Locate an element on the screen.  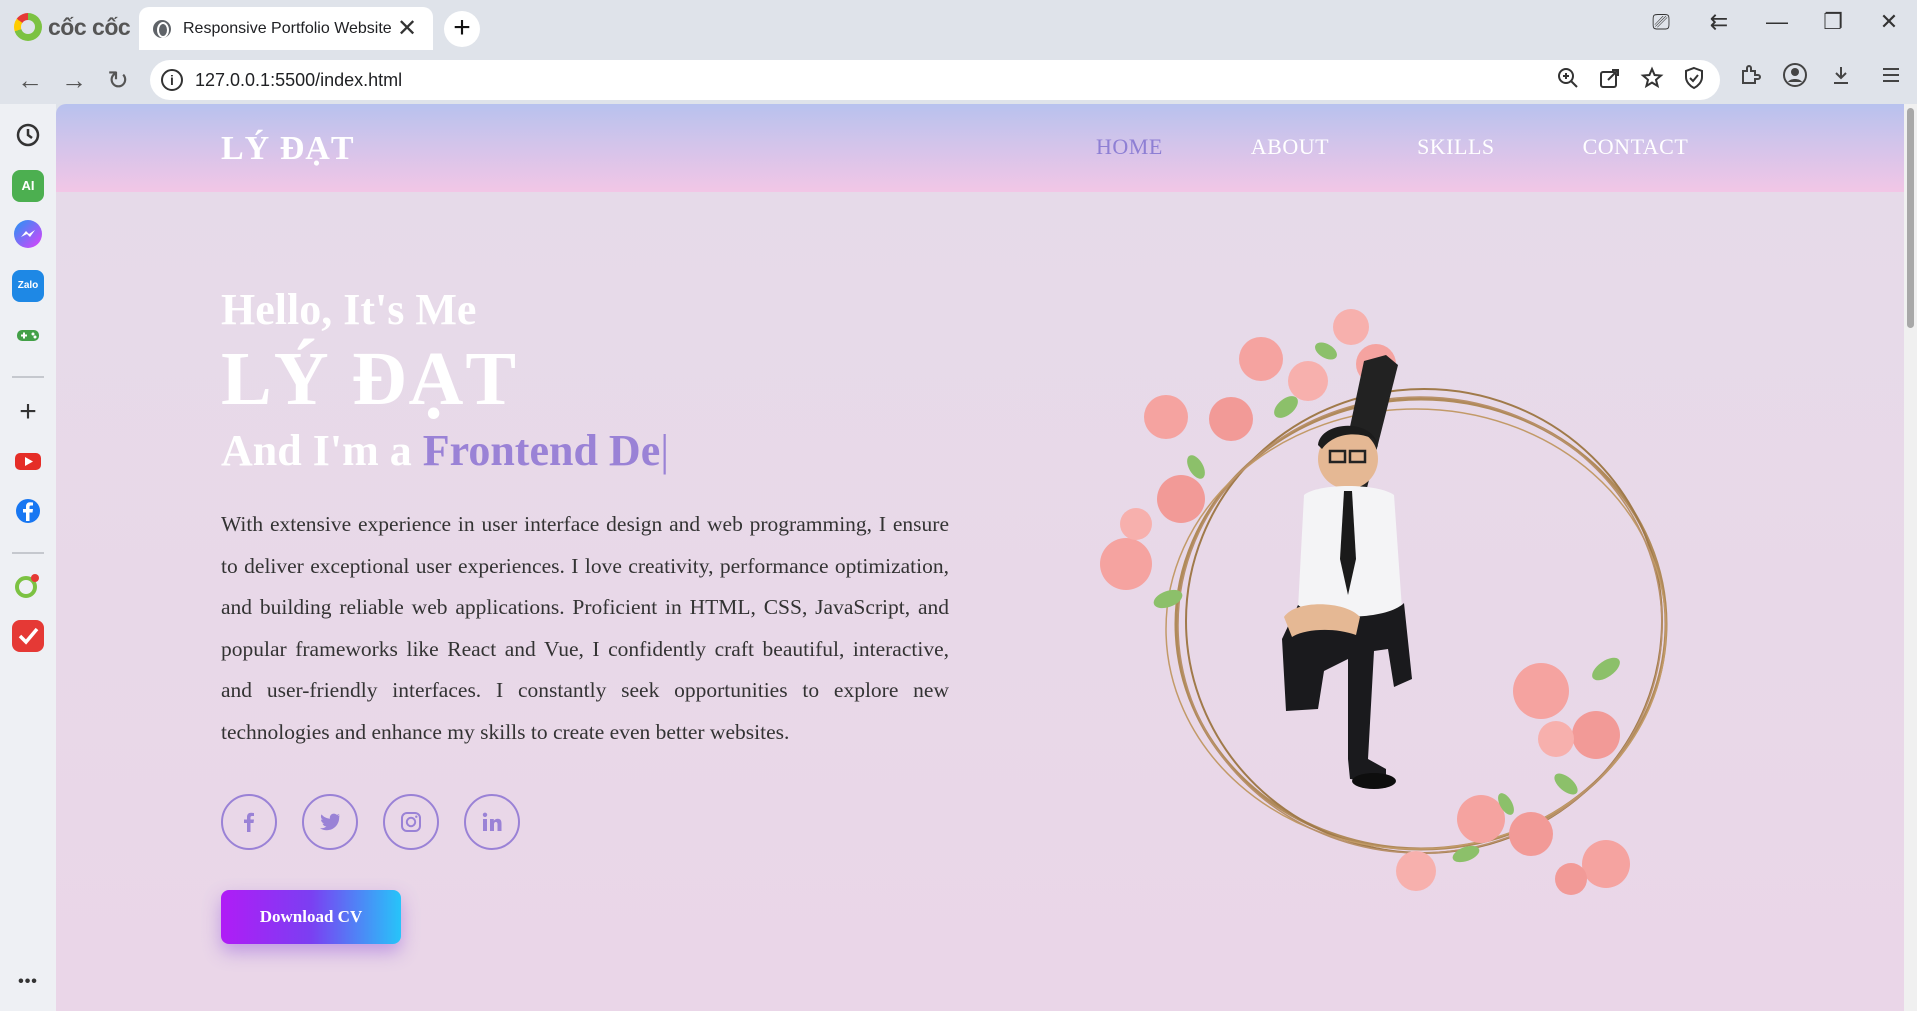
profile-icon is located at coordinates (1795, 80).